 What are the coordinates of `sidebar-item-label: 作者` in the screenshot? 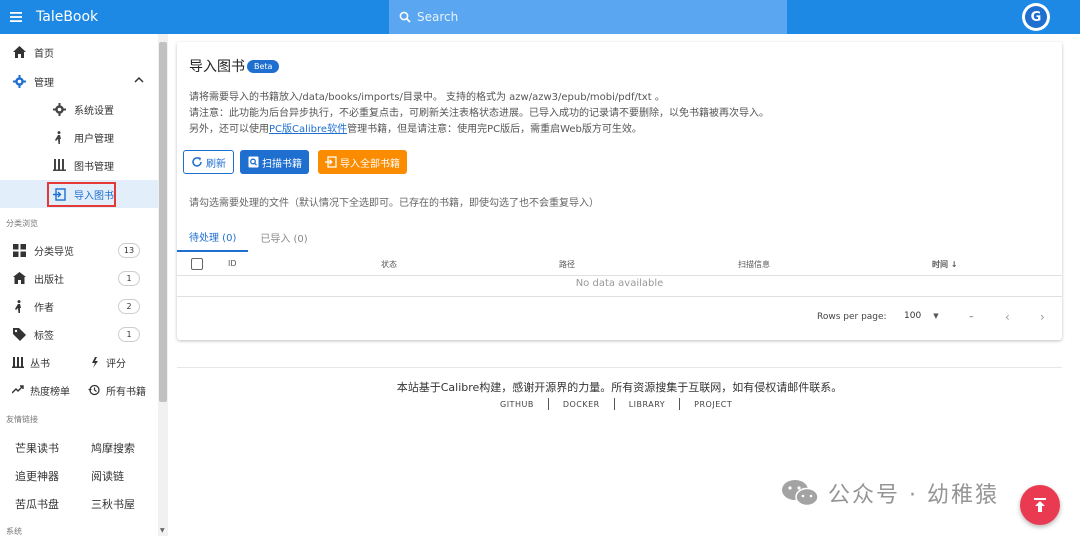 It's located at (44, 308).